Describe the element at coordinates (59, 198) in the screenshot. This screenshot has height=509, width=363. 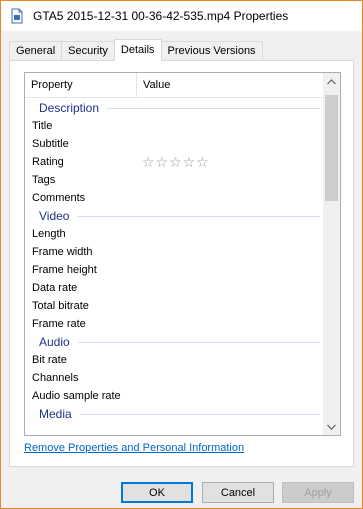
I see `property-name: Comments` at that location.